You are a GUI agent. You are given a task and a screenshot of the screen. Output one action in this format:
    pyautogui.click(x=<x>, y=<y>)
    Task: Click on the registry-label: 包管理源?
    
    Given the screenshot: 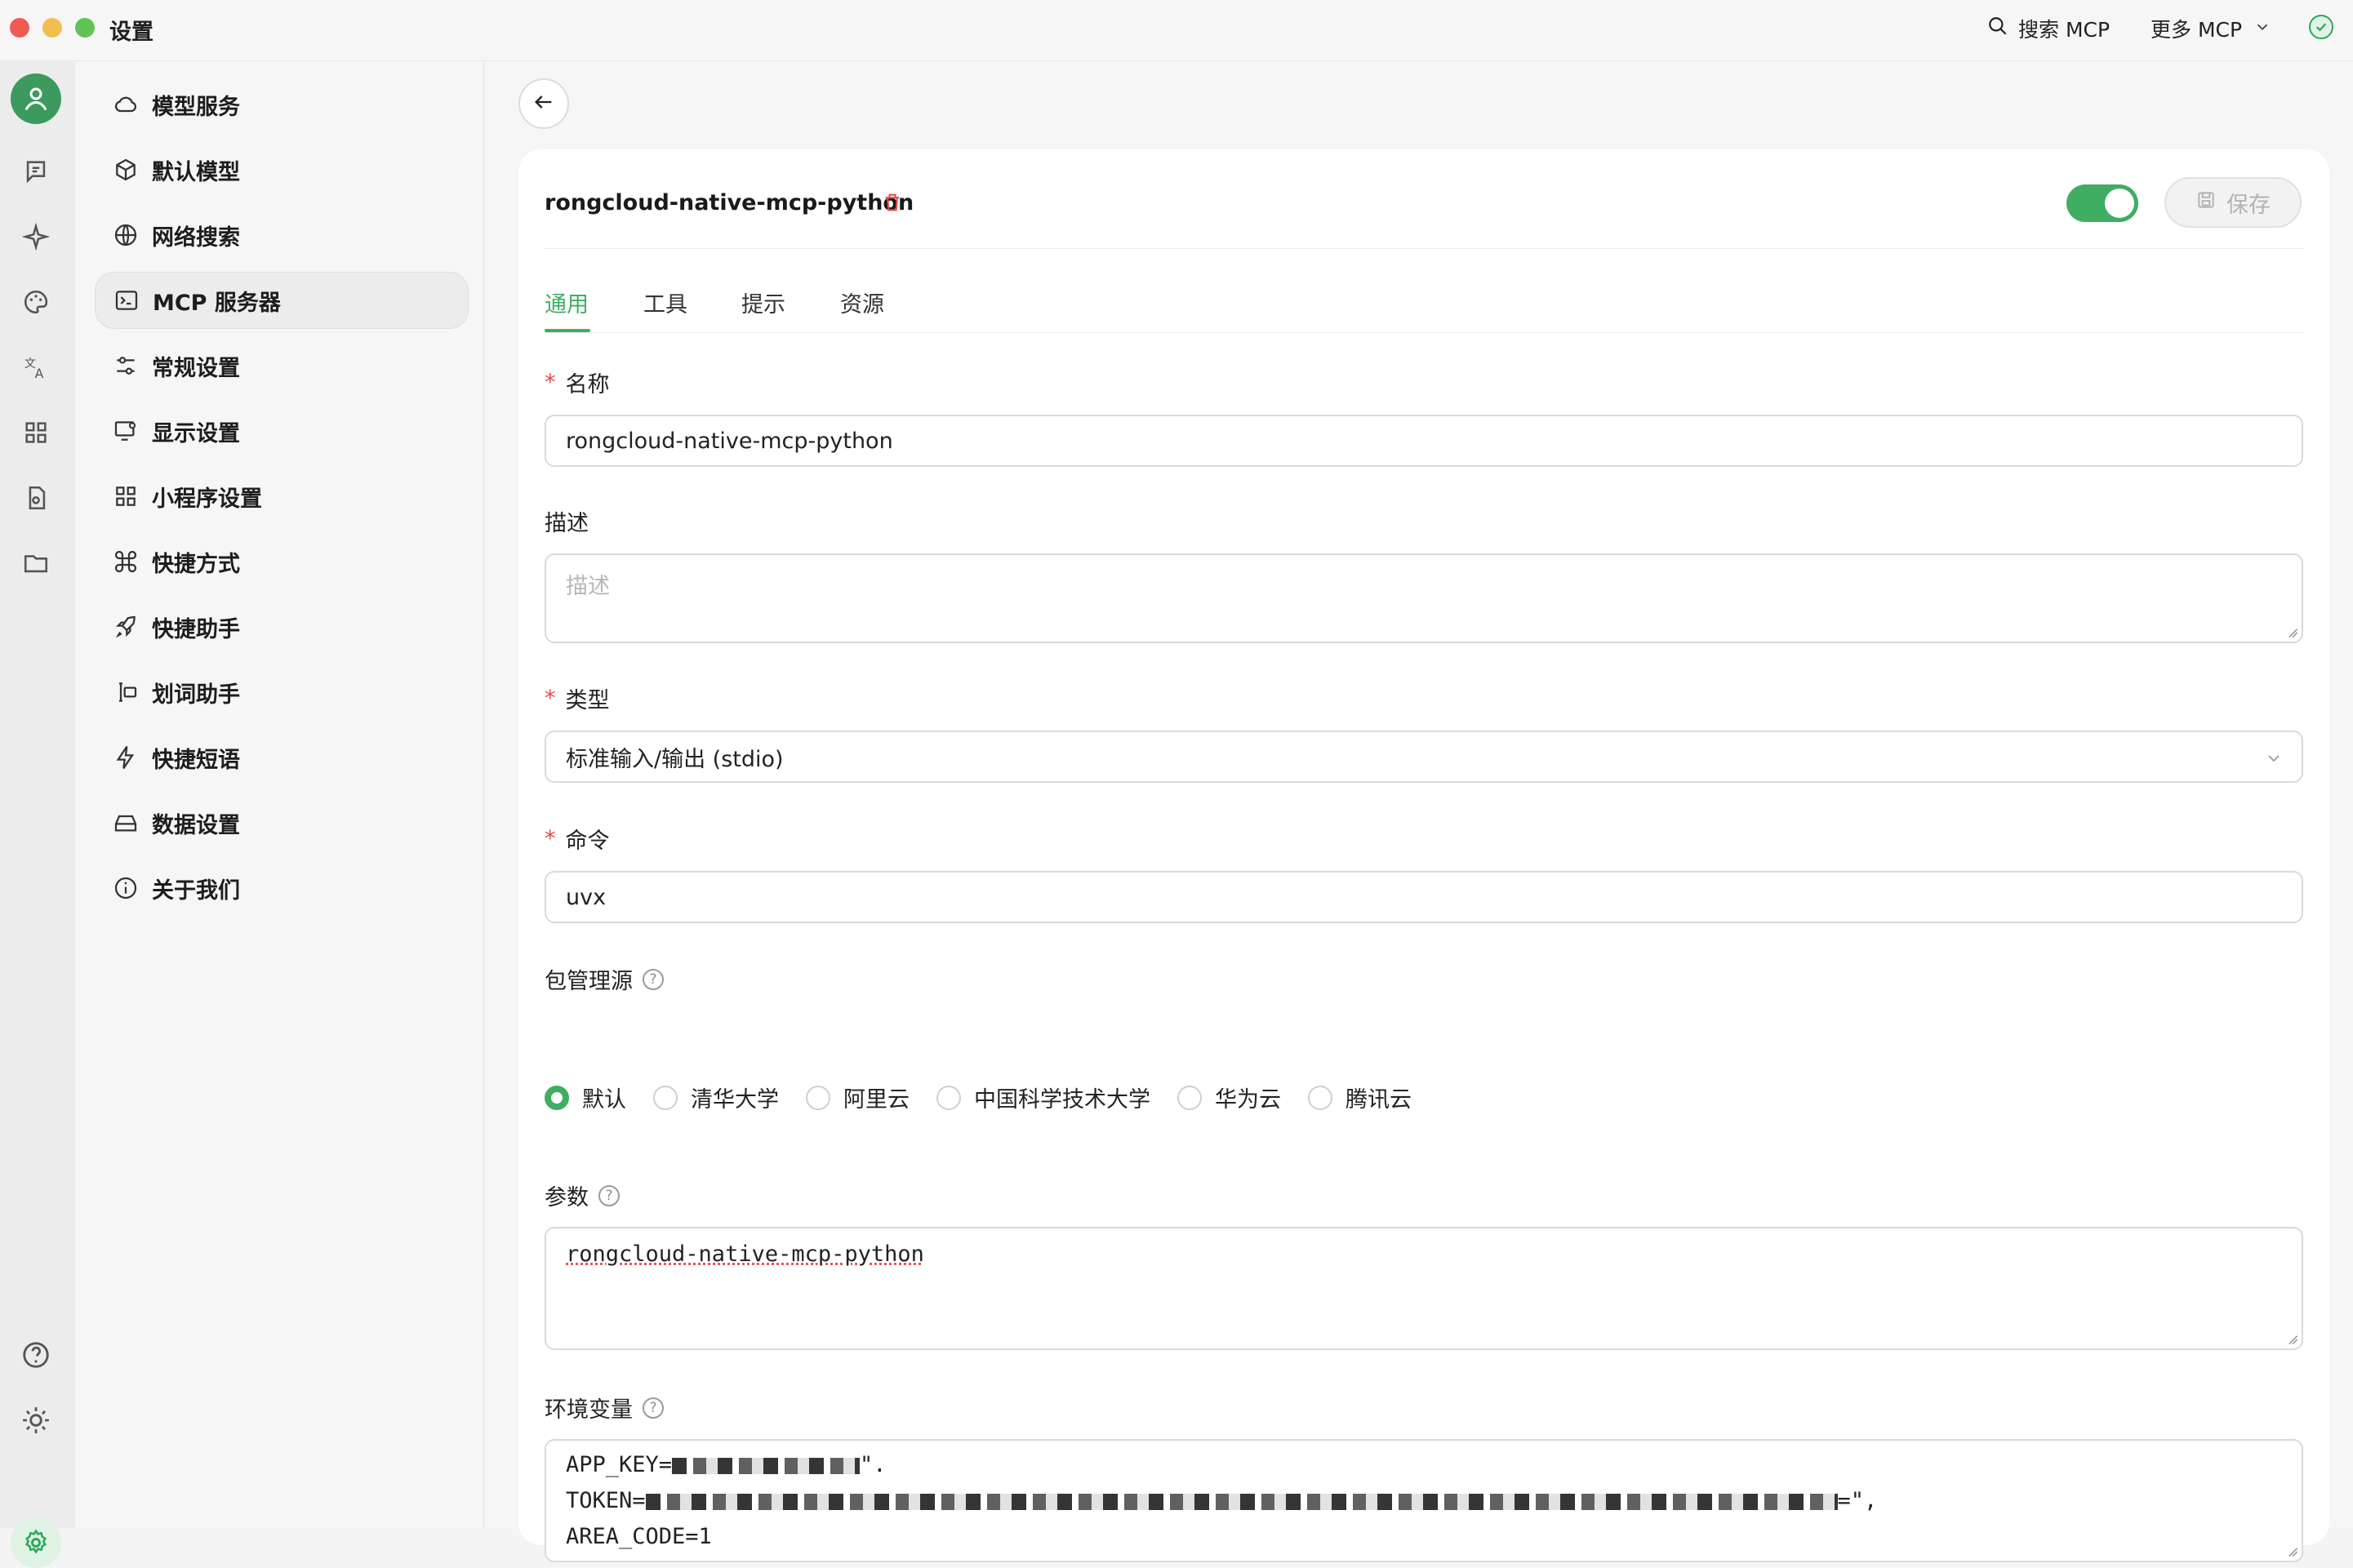 What is the action you would take?
    pyautogui.click(x=604, y=979)
    